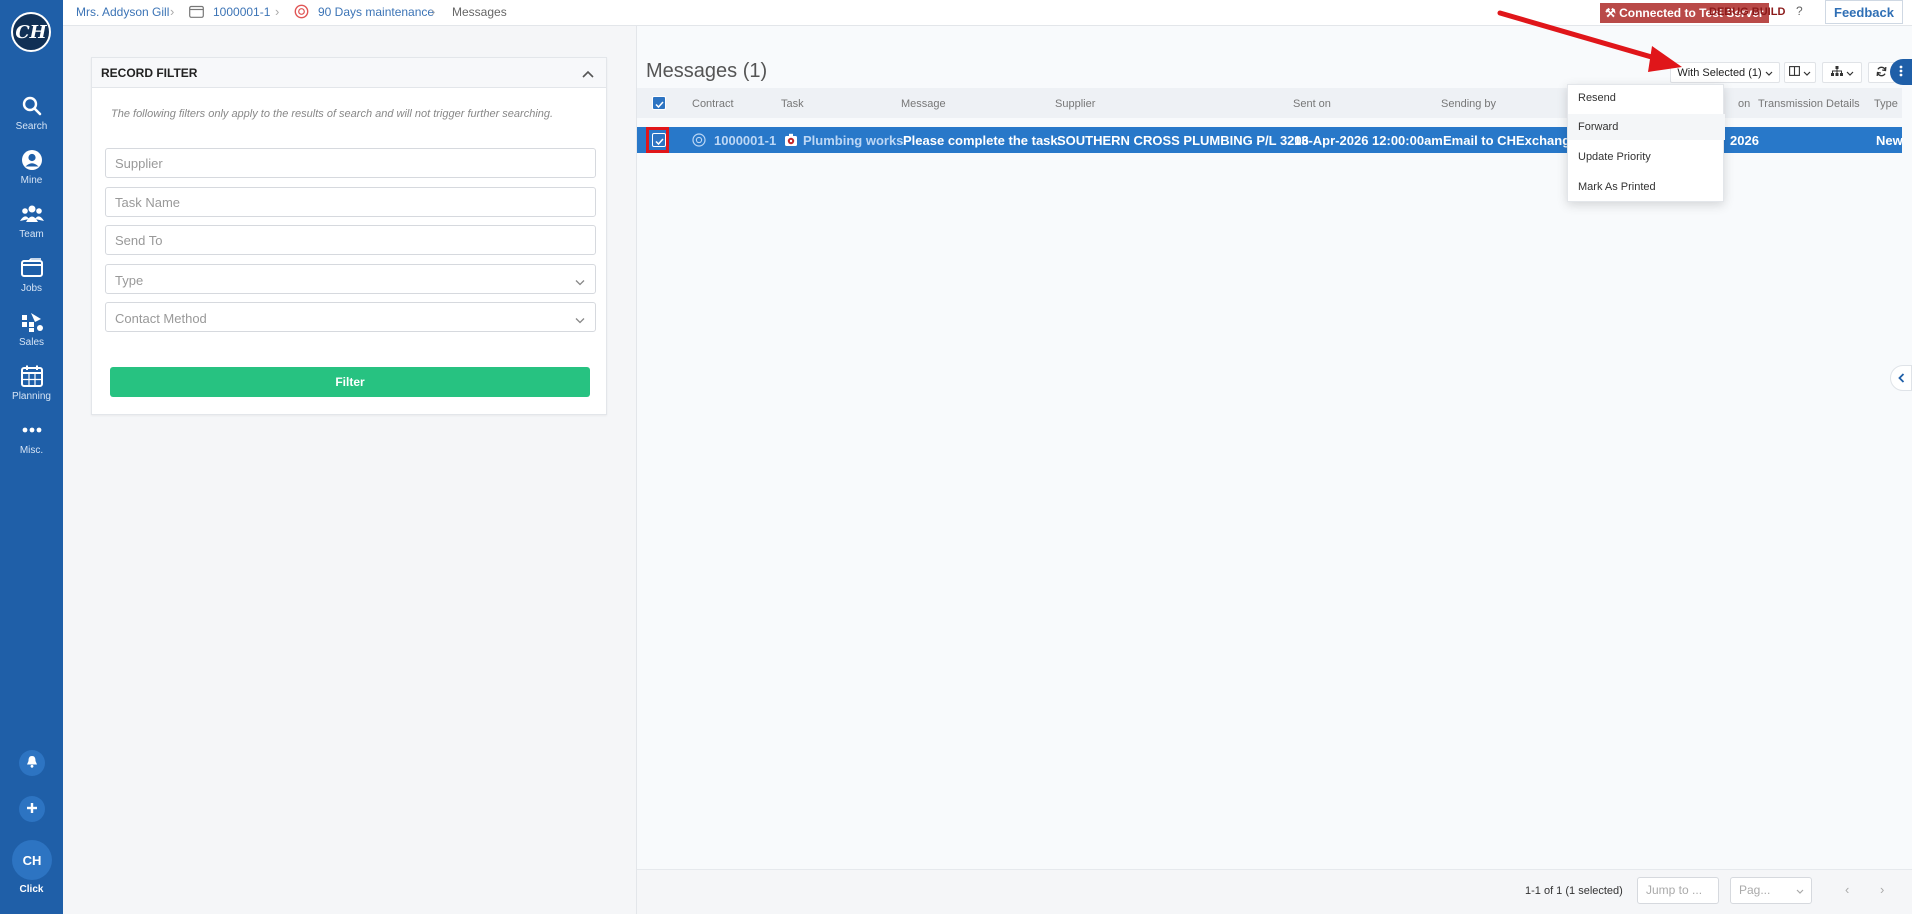 The image size is (1912, 914). Describe the element at coordinates (1836, 72) in the screenshot. I see `hierarchy-icon` at that location.